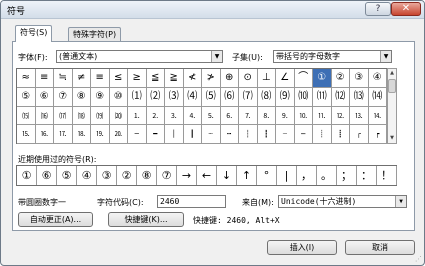  I want to click on symbol-cell: ≮, so click(192, 78).